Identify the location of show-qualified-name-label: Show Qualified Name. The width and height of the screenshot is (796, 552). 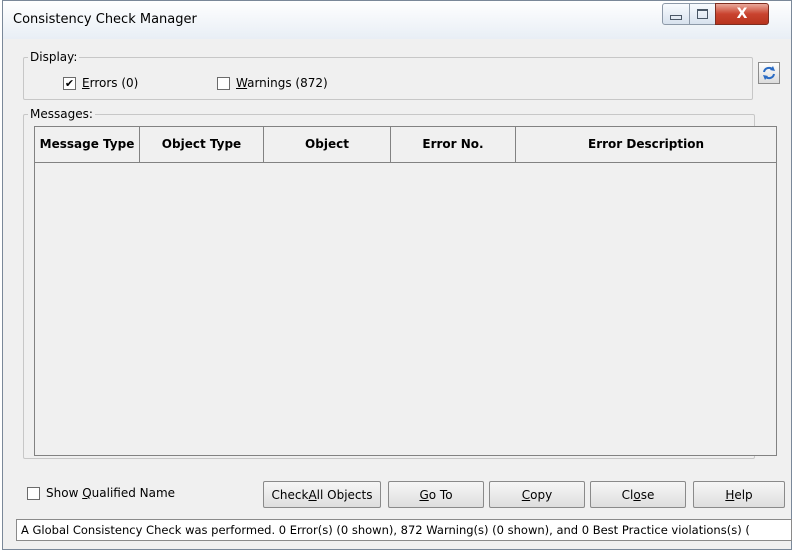
(111, 493).